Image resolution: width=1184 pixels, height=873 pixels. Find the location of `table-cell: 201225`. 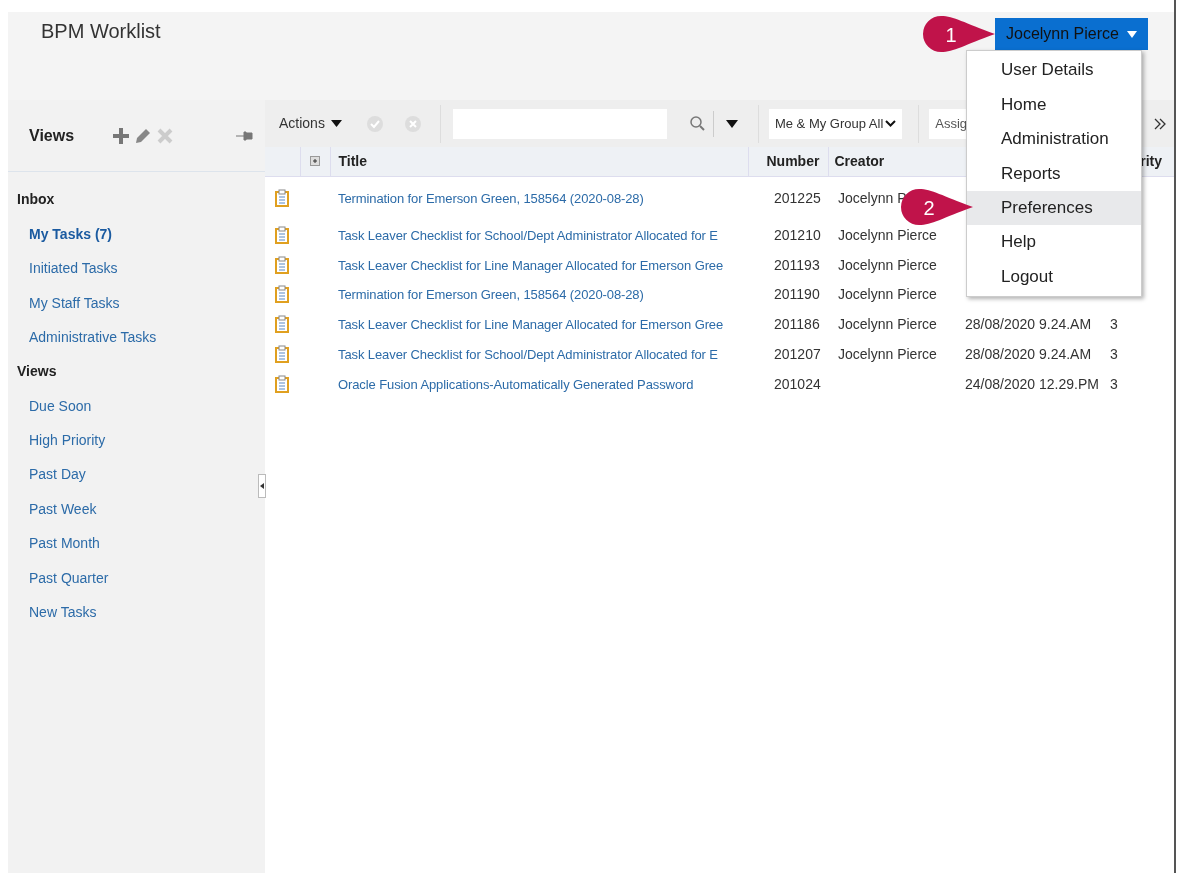

table-cell: 201225 is located at coordinates (797, 198).